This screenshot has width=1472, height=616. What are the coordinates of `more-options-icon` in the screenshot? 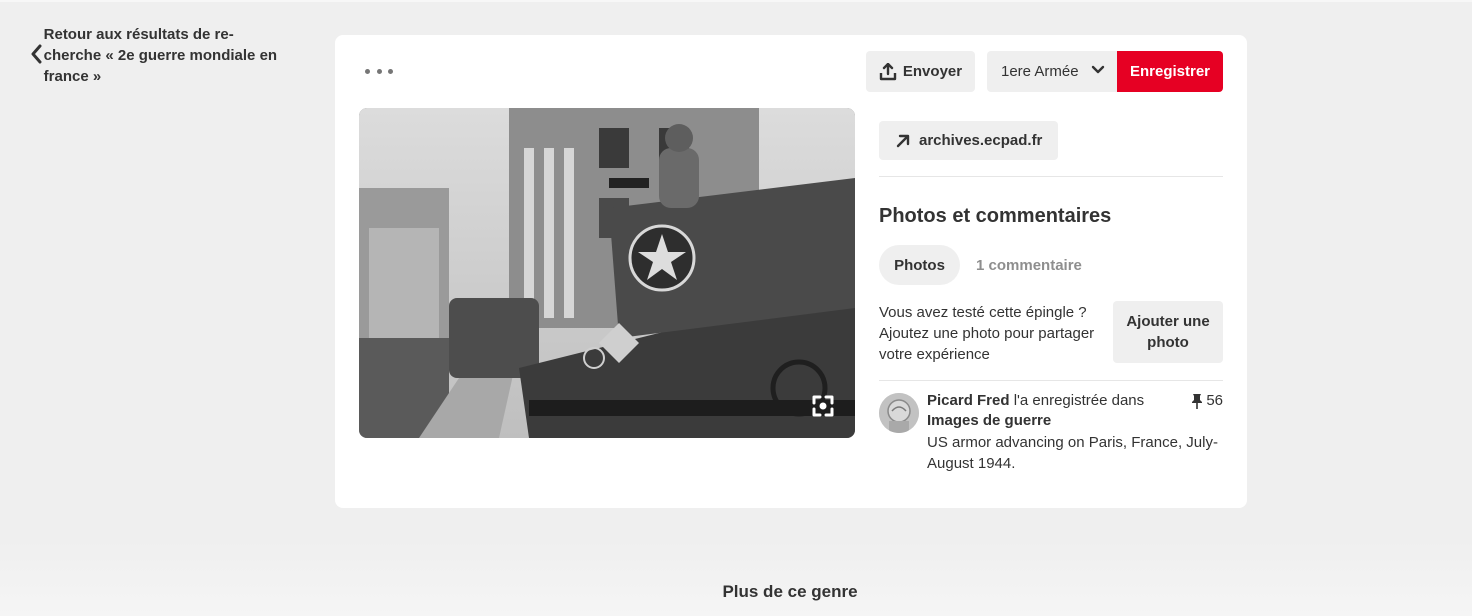 It's located at (379, 71).